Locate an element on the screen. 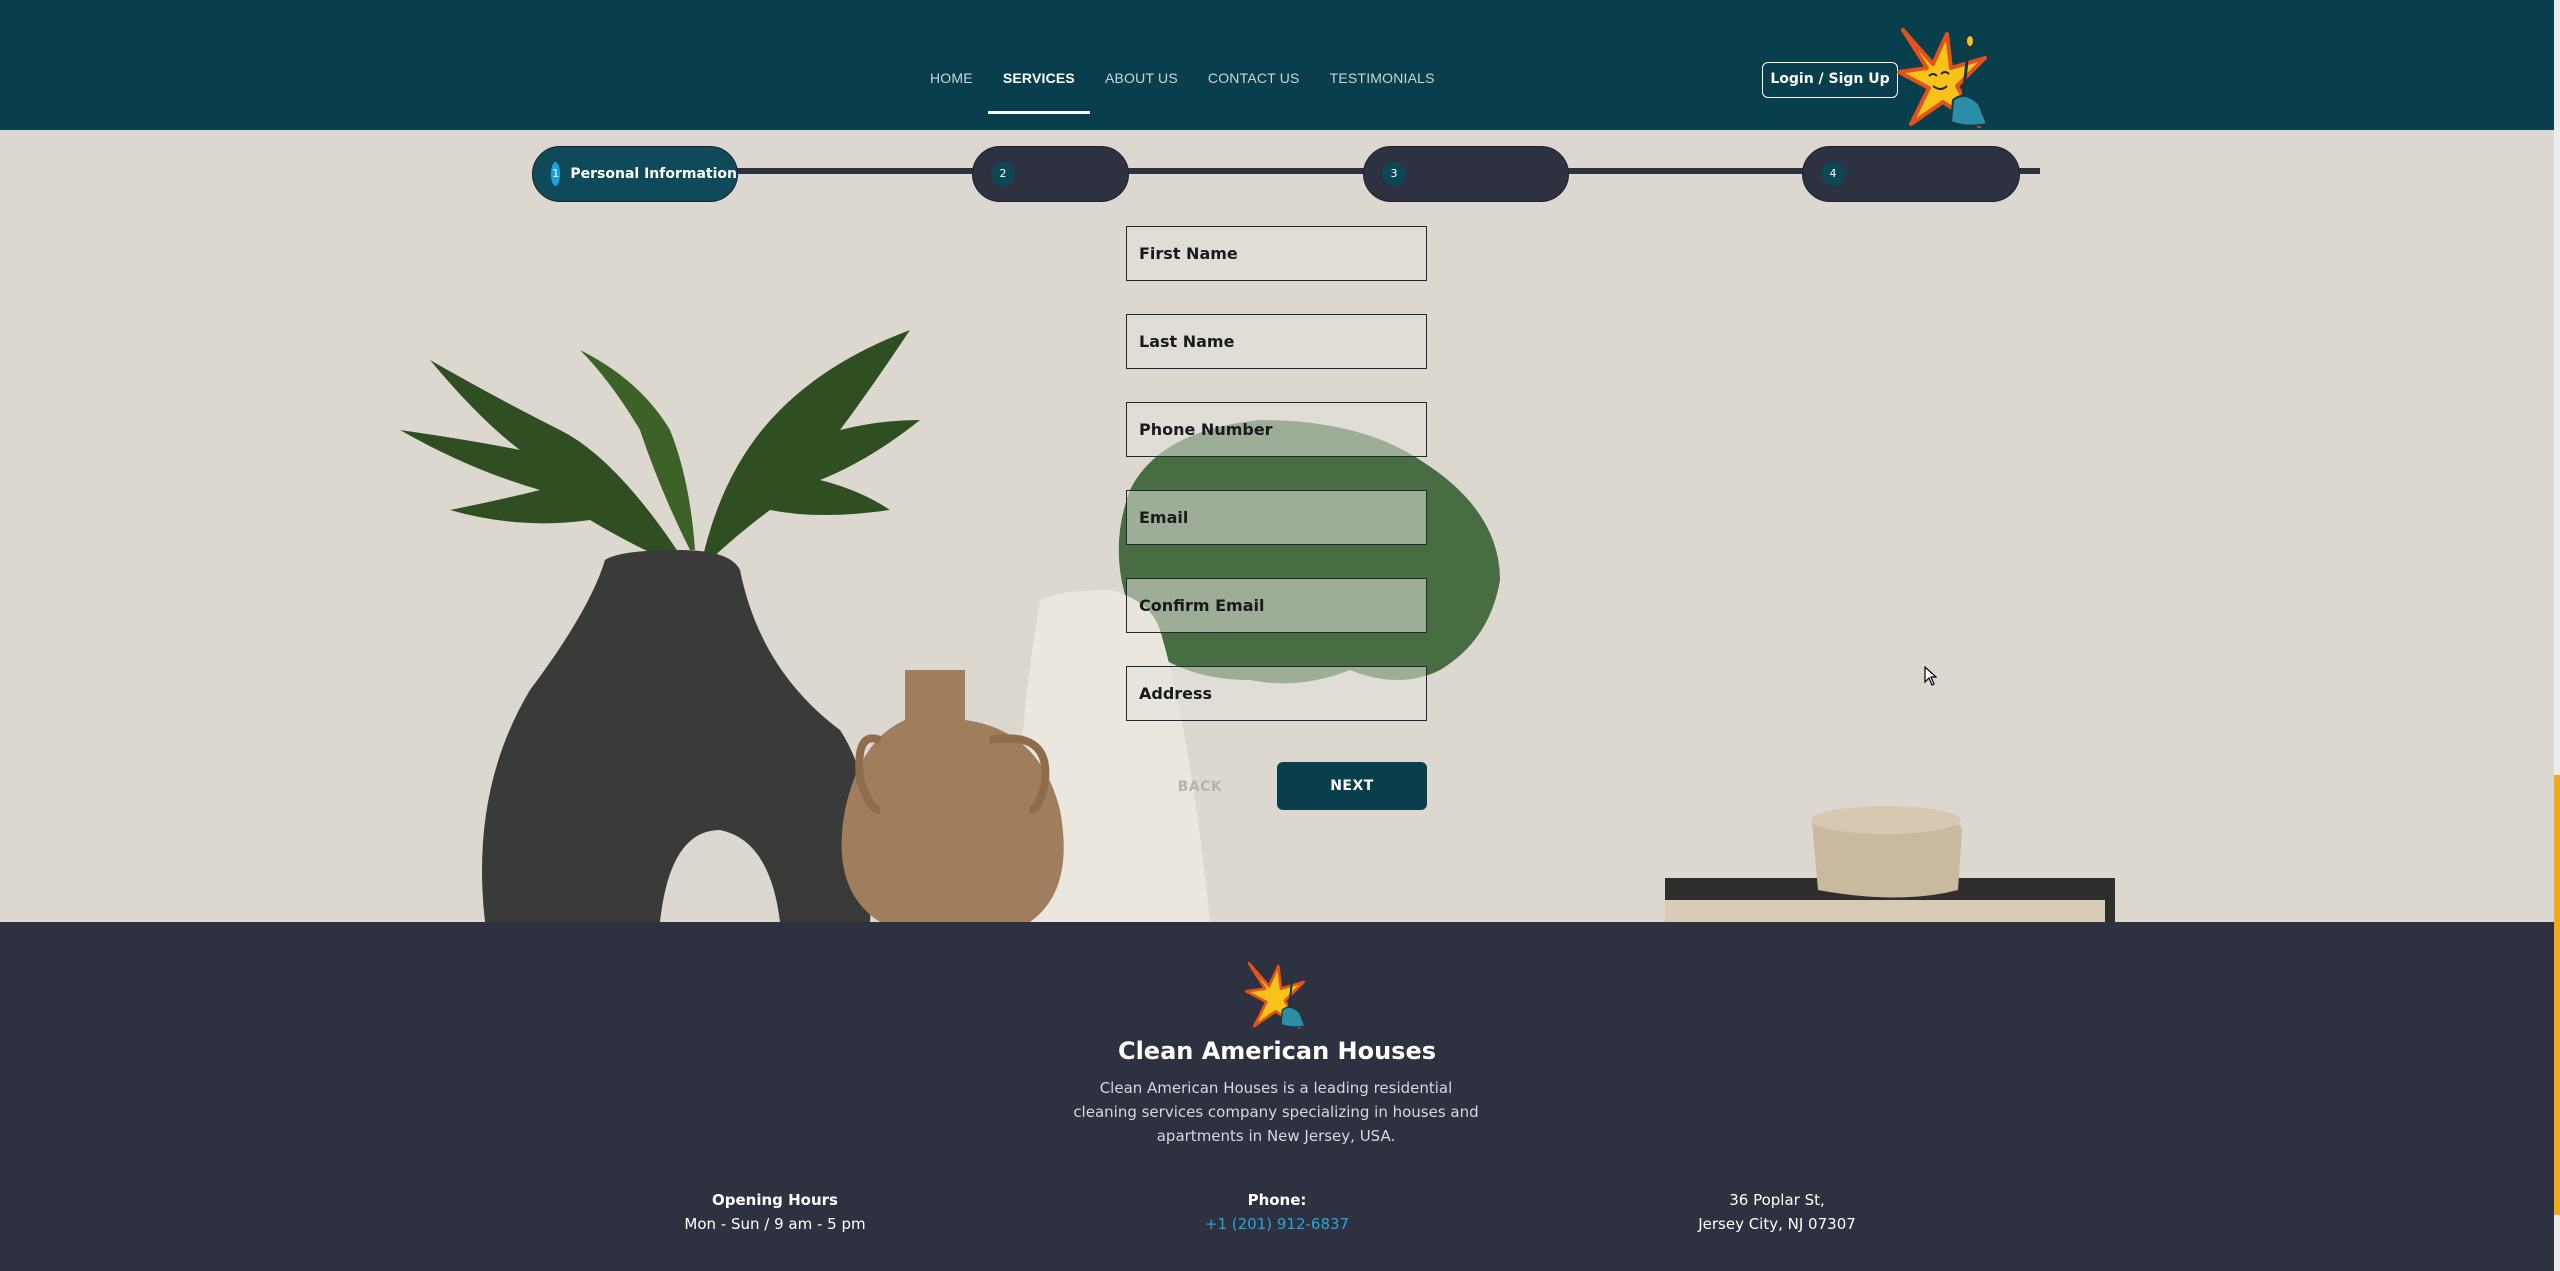 The height and width of the screenshot is (1271, 2560). nav-testimonials: TESTIMONIALS is located at coordinates (1382, 78).